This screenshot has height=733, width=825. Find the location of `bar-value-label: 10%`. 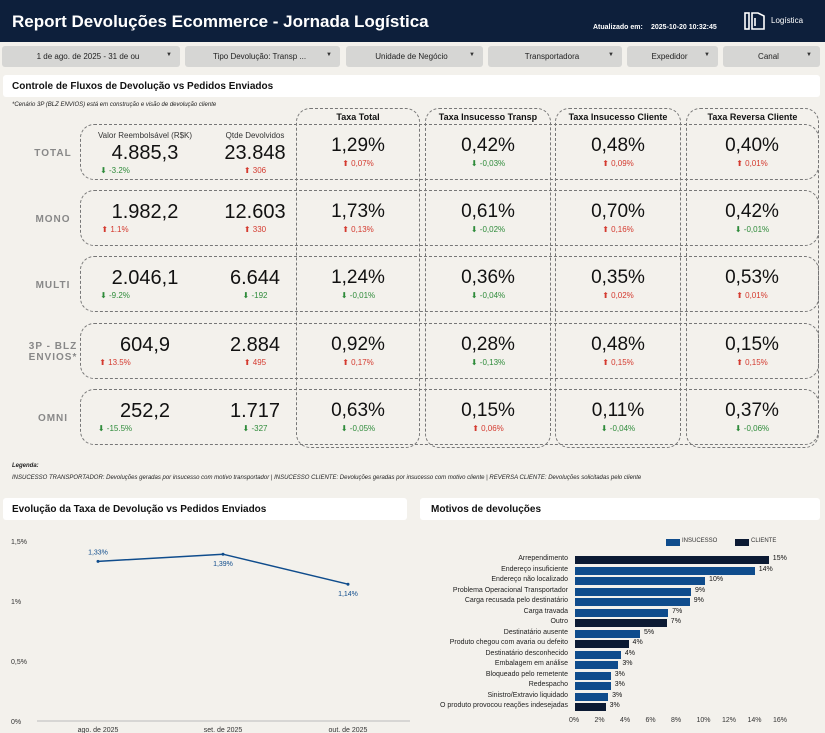

bar-value-label: 10% is located at coordinates (716, 579).